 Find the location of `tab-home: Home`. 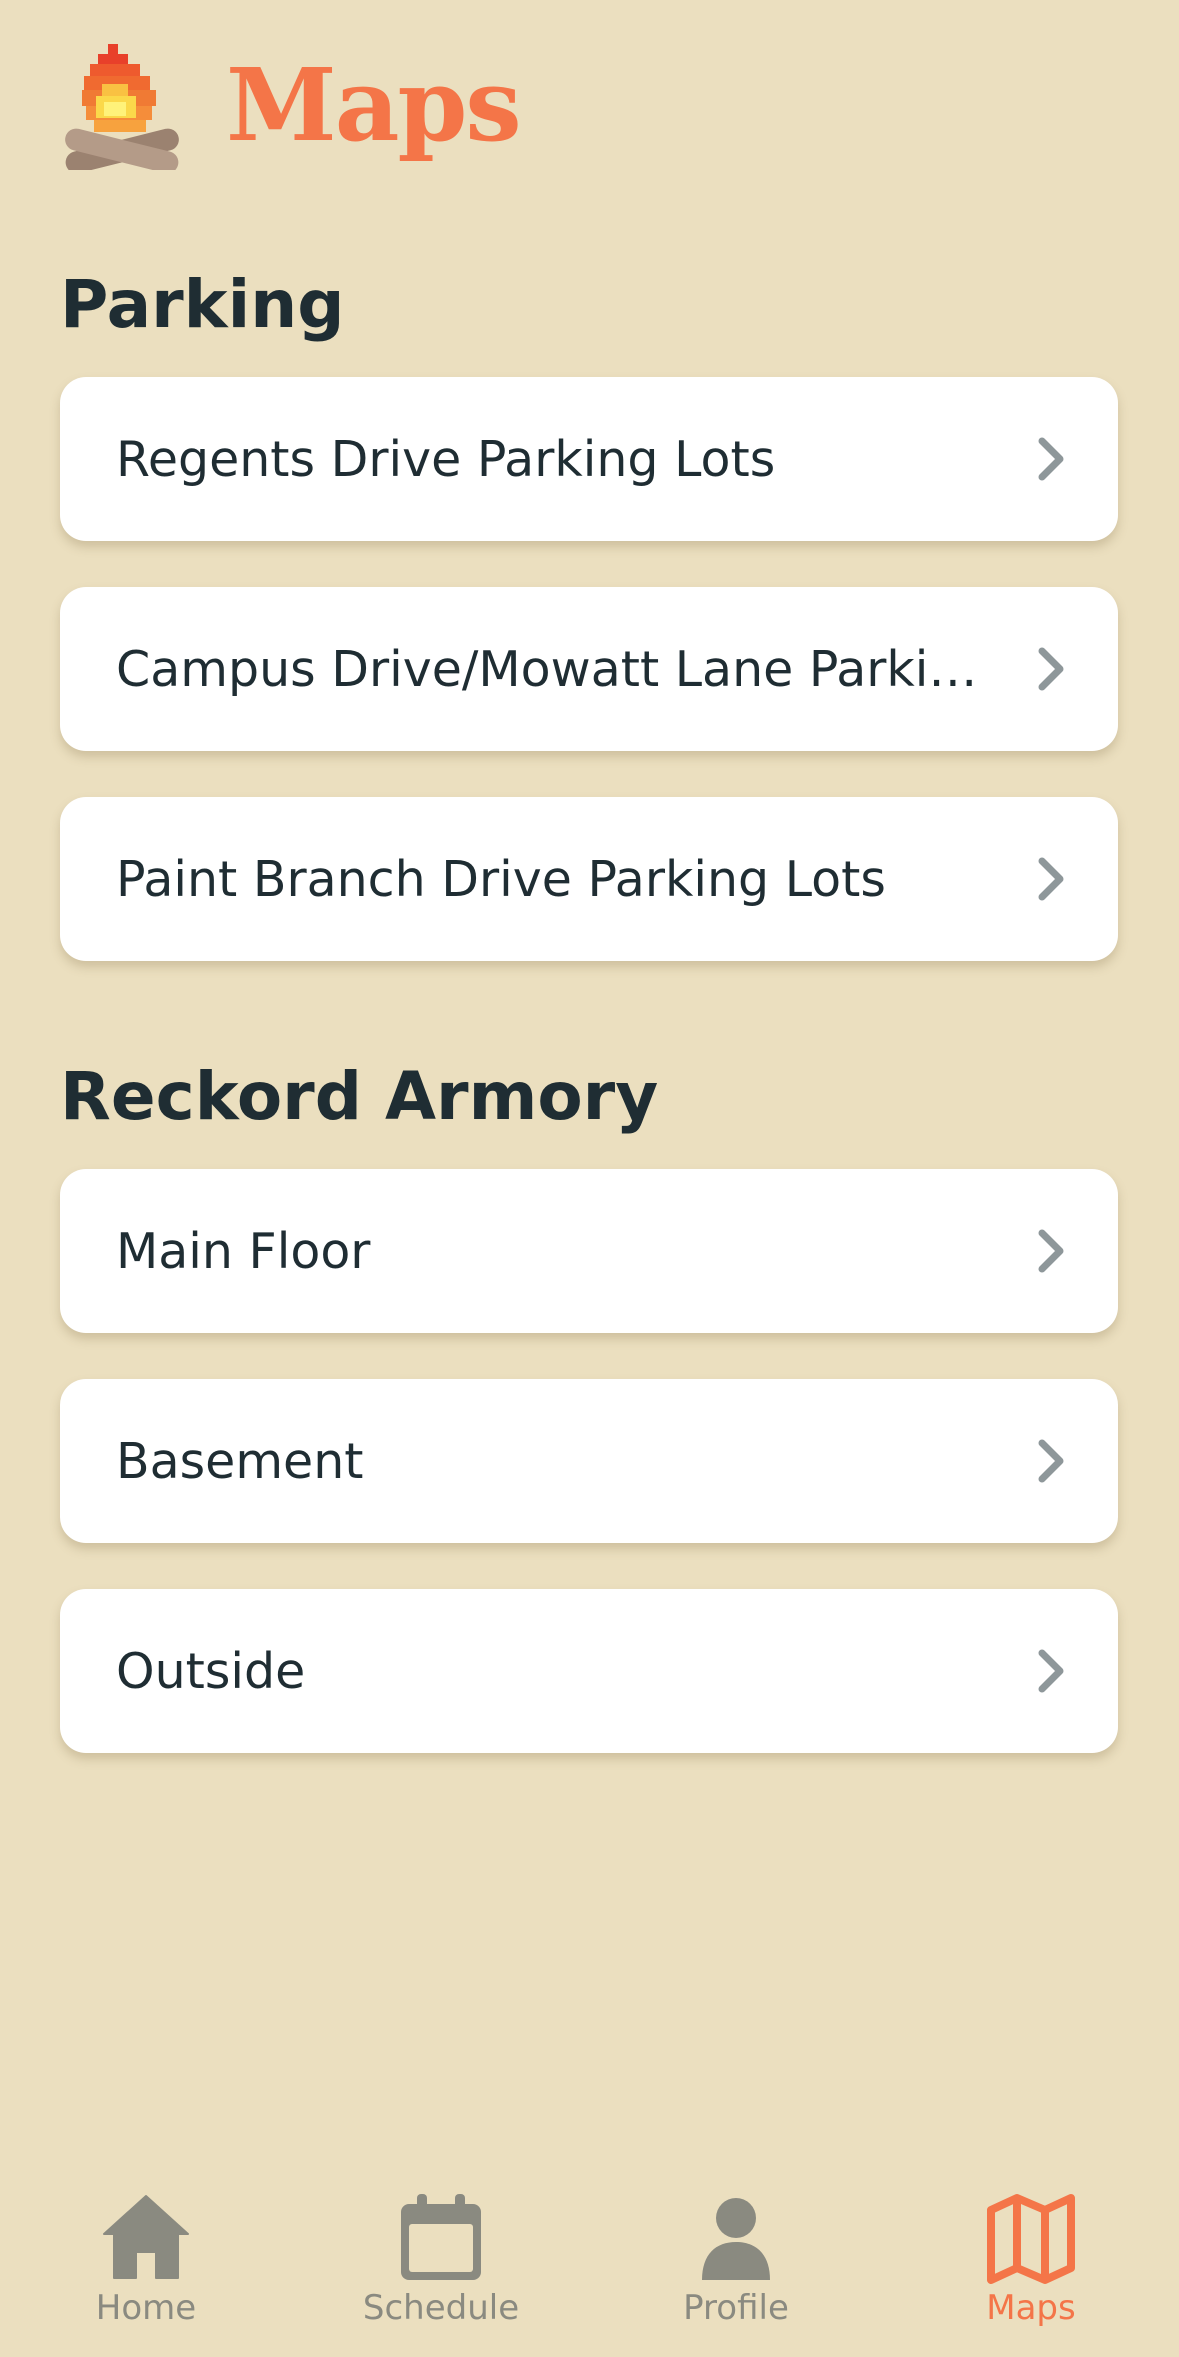

tab-home: Home is located at coordinates (146, 2260).